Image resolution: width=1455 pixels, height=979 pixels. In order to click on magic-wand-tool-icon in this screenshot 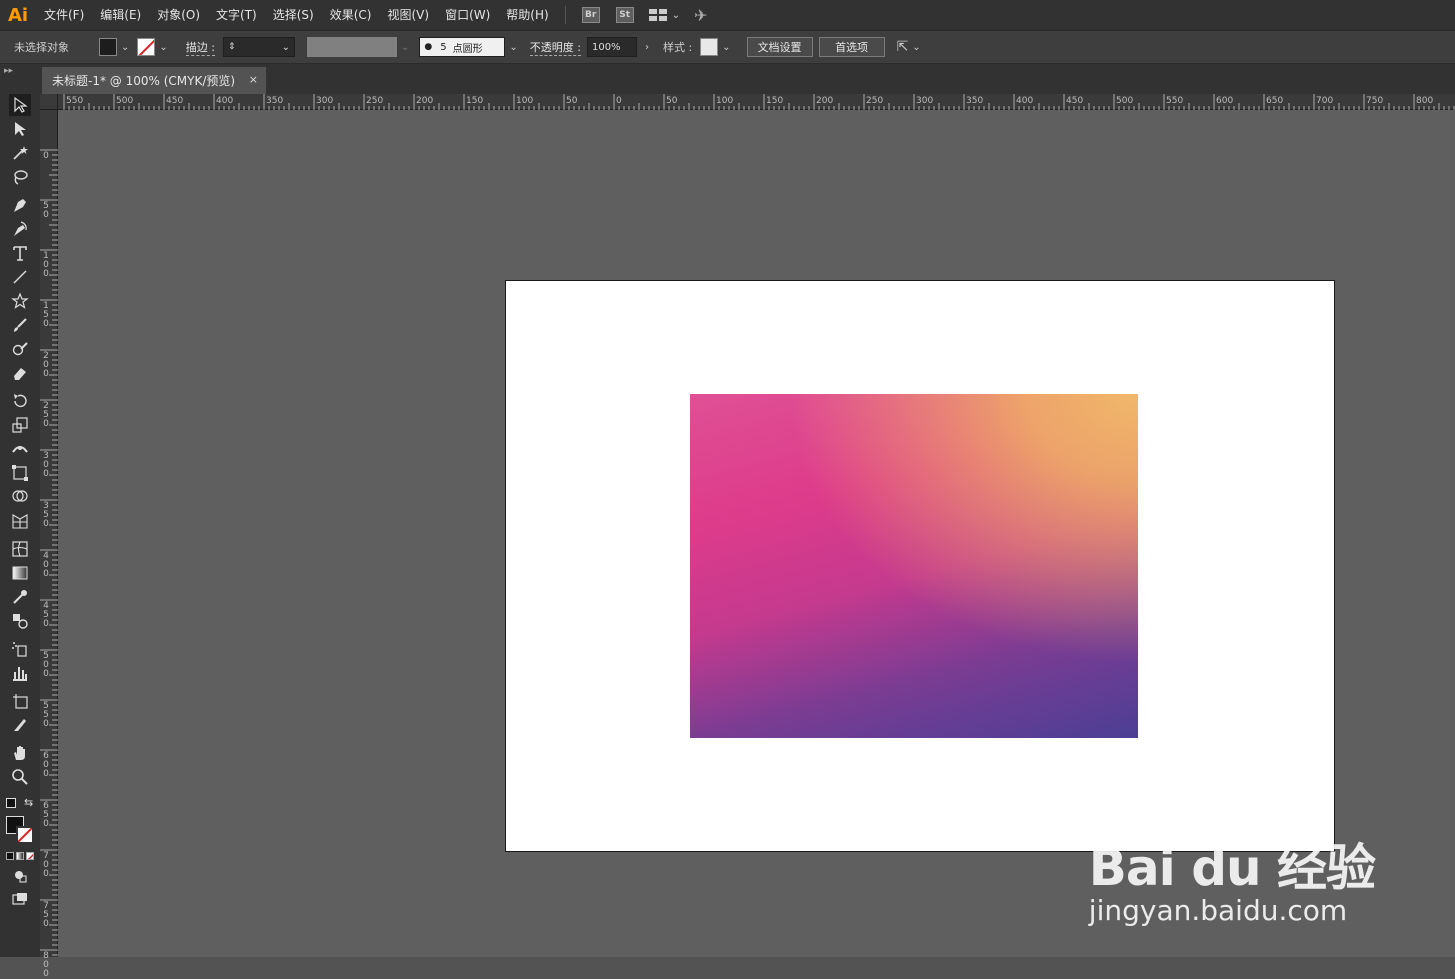, I will do `click(20, 153)`.